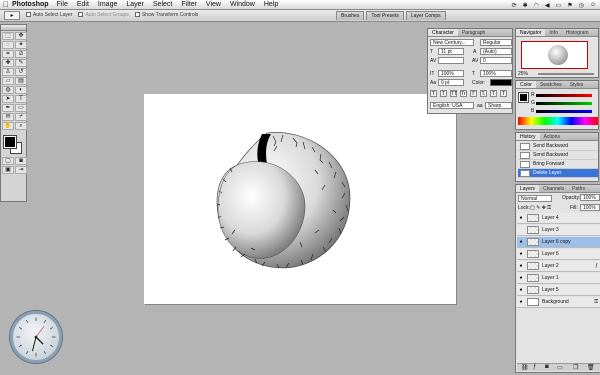 This screenshot has width=600, height=375. What do you see at coordinates (162, 4) in the screenshot?
I see `menu-select: Select` at bounding box center [162, 4].